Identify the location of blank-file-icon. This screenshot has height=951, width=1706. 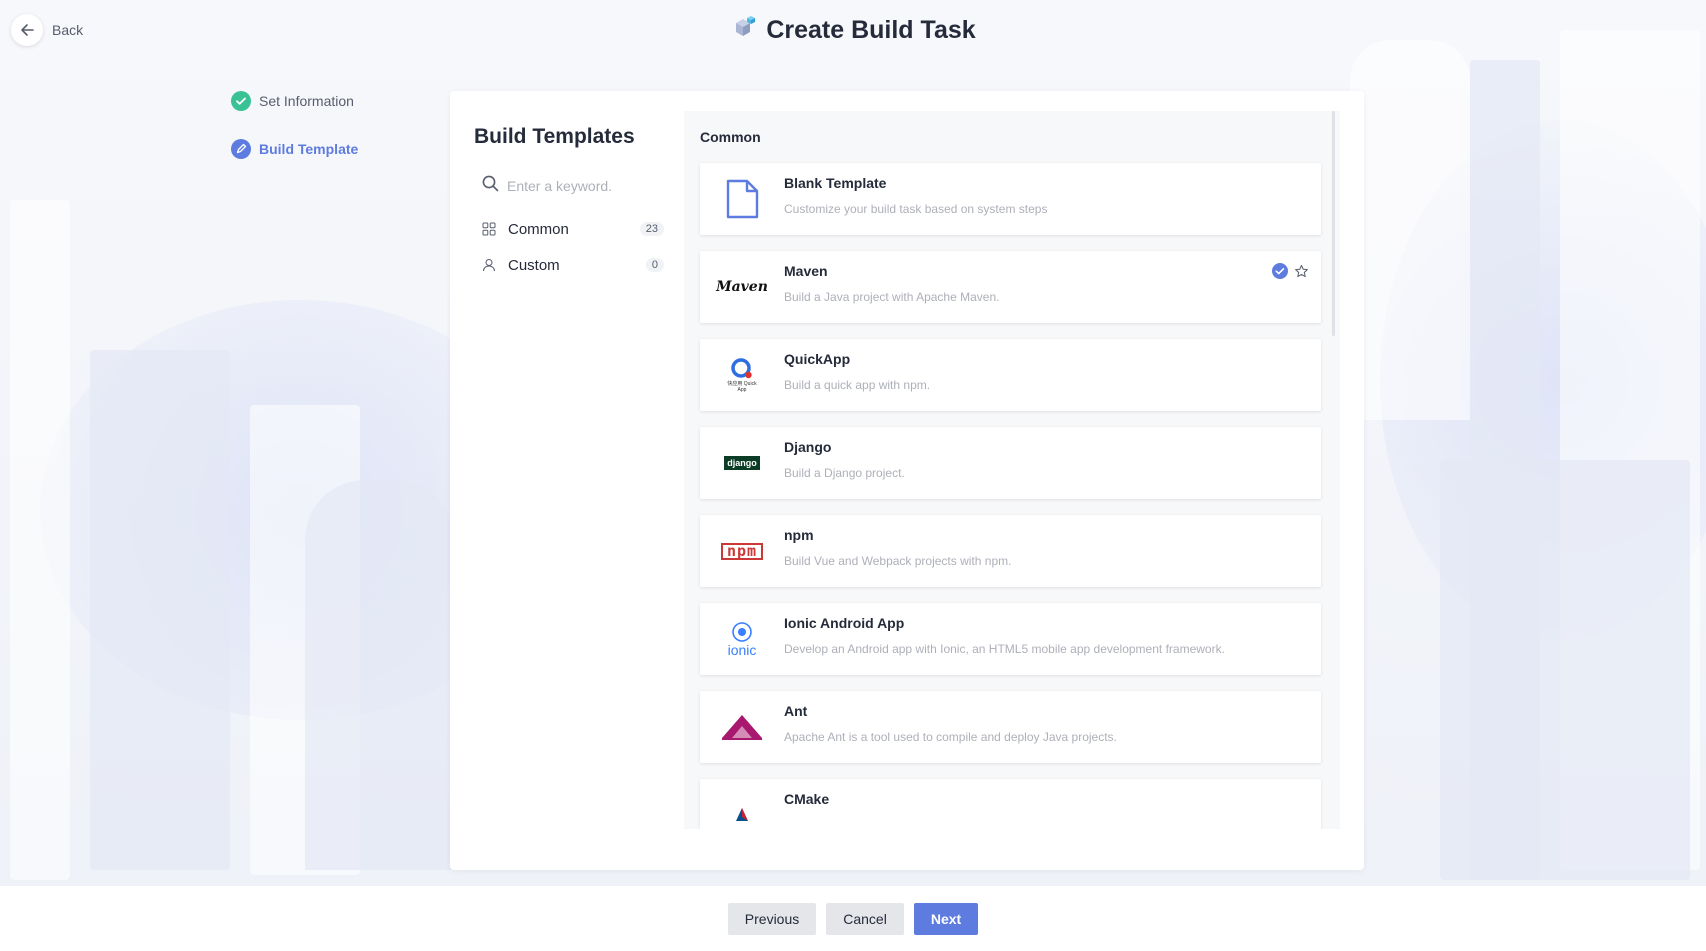
(742, 199).